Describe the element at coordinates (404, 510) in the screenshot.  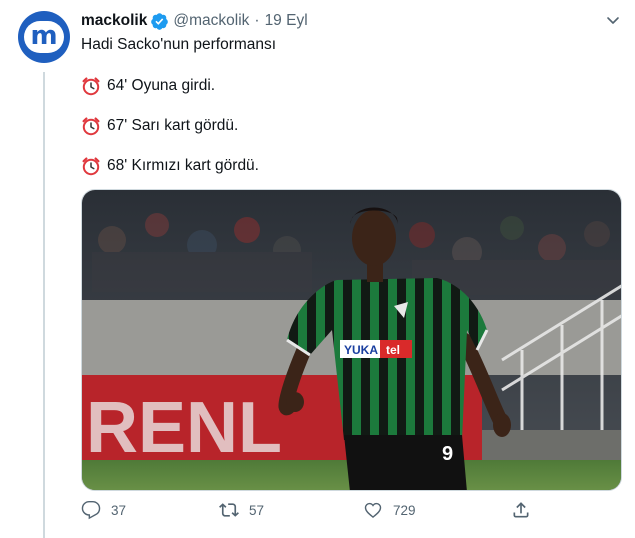
I see `like-count: 729` at that location.